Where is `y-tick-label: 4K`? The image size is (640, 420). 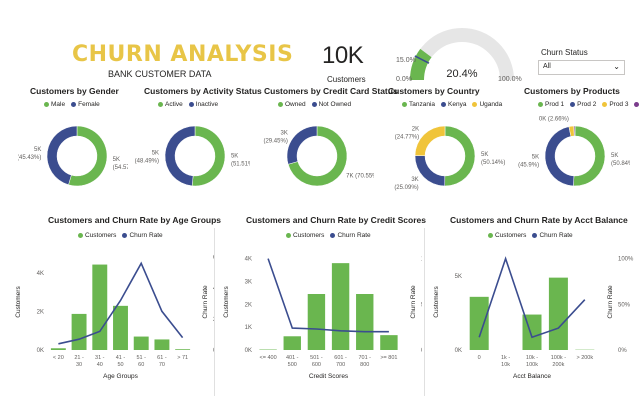
y-tick-label: 4K is located at coordinates (248, 260).